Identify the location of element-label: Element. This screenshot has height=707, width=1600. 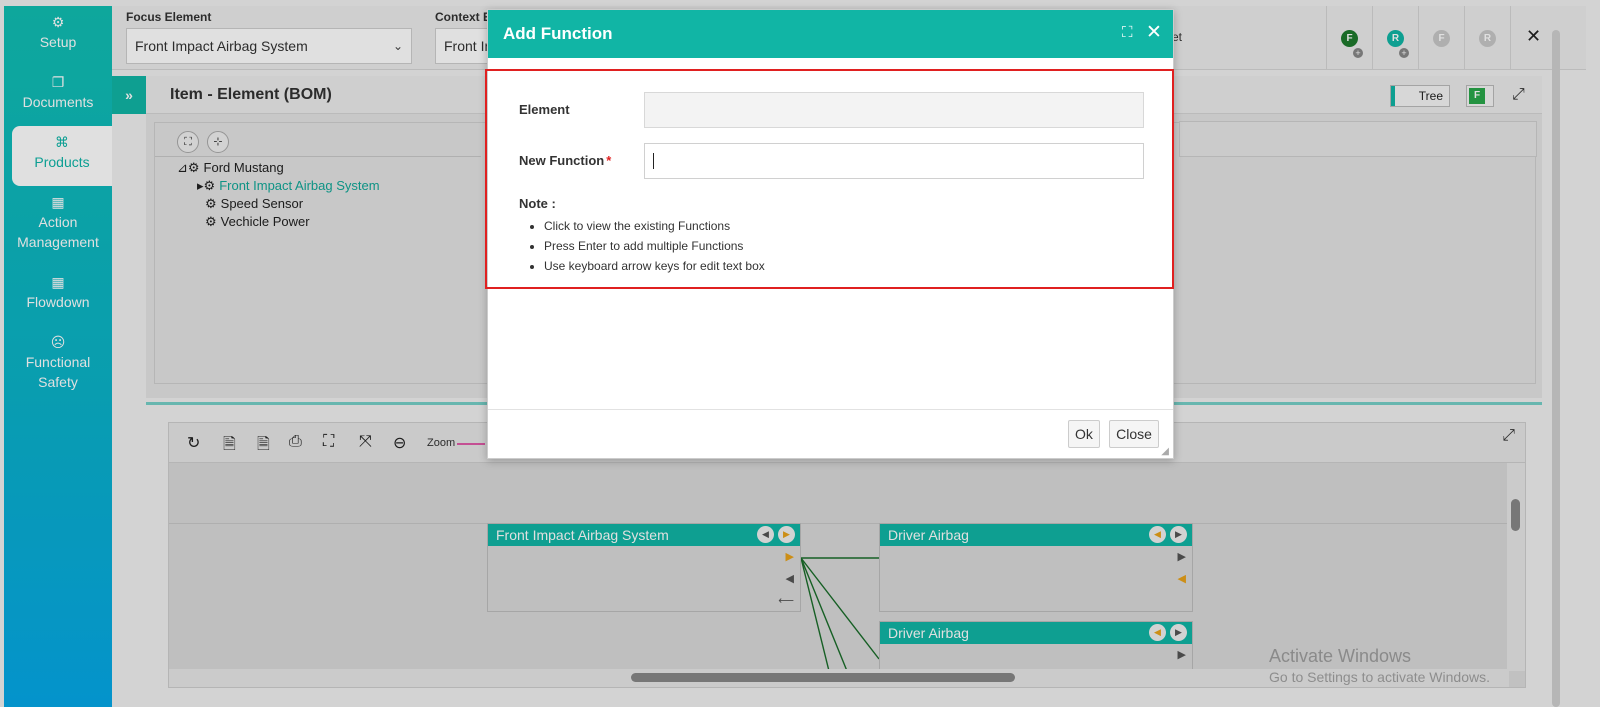
(544, 109).